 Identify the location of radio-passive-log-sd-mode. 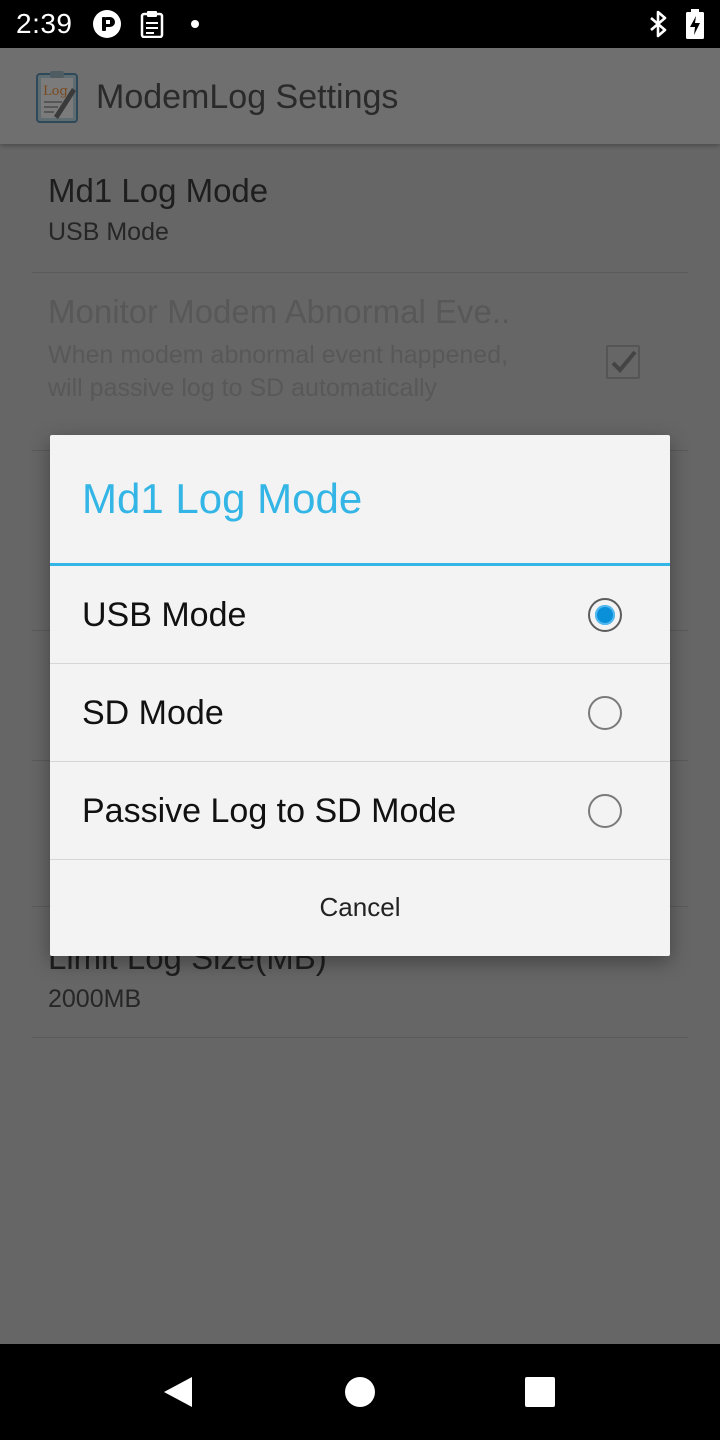
(605, 811).